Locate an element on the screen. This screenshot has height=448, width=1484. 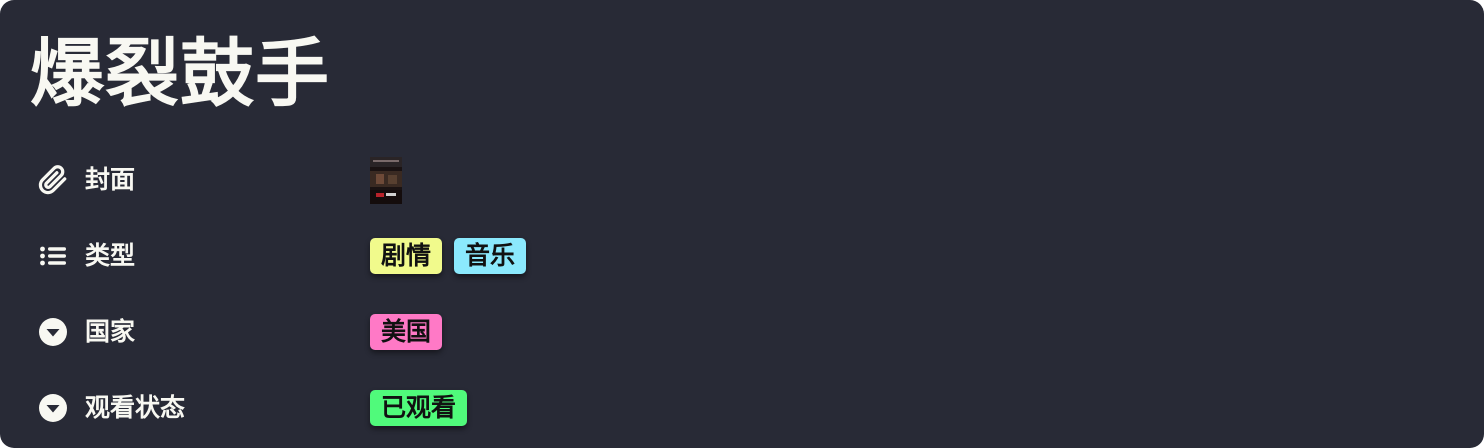
tag-usa: 美国 is located at coordinates (406, 332).